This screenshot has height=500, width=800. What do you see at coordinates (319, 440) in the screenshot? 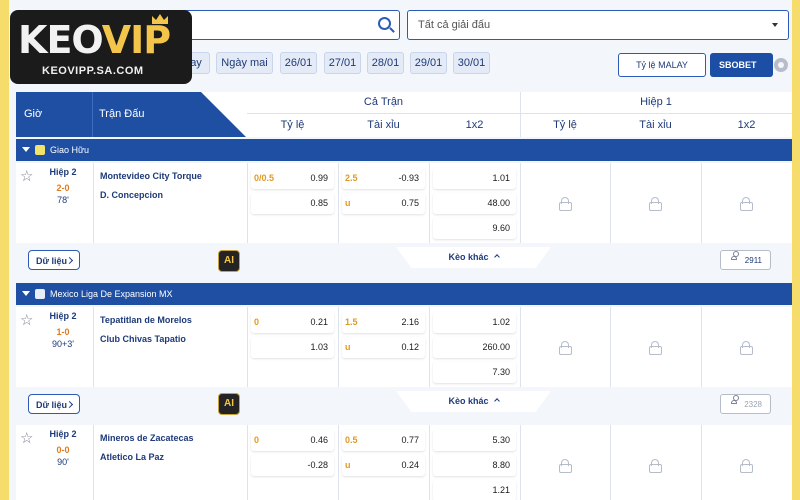
I see `odds-value: 0.46` at bounding box center [319, 440].